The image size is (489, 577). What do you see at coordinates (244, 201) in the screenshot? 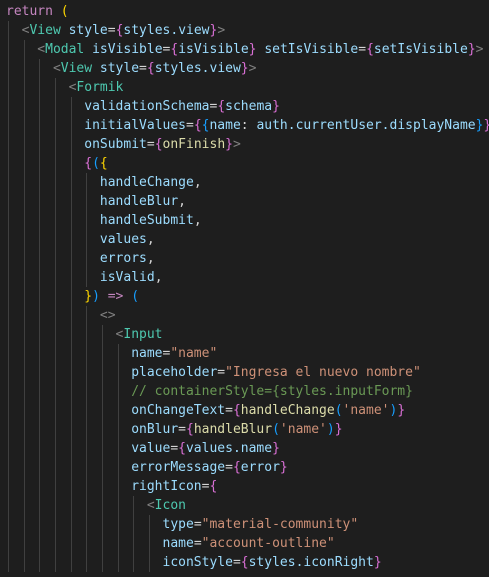
I see `code-line: handleBlur,` at bounding box center [244, 201].